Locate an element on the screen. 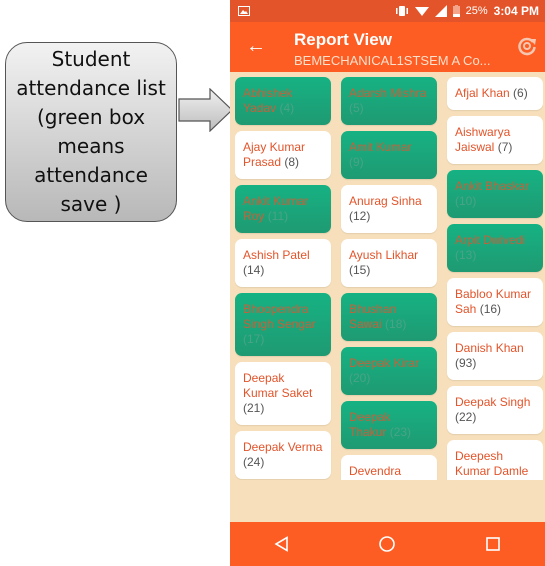 This screenshot has height=566, width=545. recents-square-icon is located at coordinates (493, 544).